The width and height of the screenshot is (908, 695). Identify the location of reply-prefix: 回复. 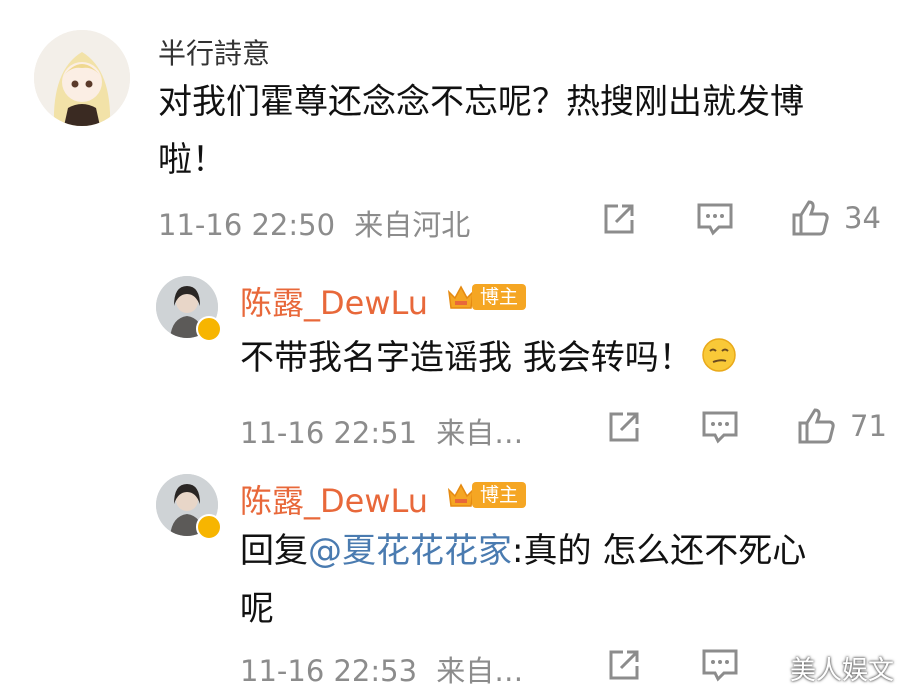
(274, 551).